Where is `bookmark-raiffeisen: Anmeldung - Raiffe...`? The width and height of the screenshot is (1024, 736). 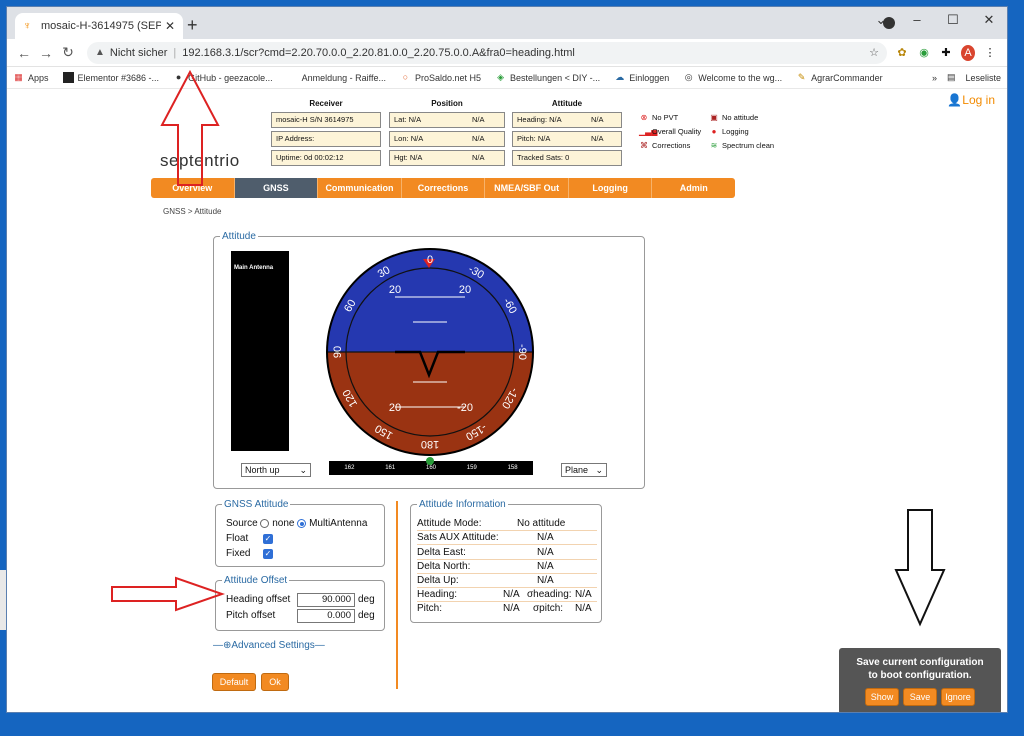
bookmark-raiffeisen: Anmeldung - Raiffe... is located at coordinates (336, 77).